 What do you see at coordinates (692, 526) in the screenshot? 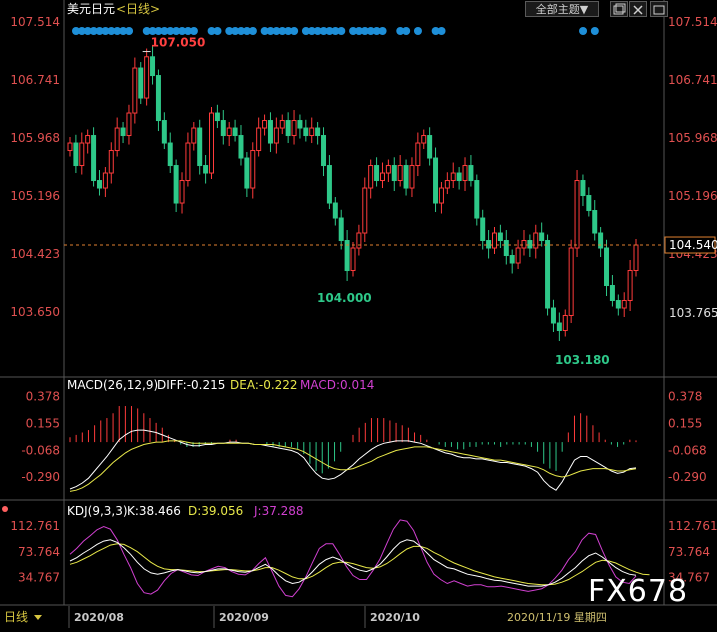
I see `kdj-tick-right: 112.761` at bounding box center [692, 526].